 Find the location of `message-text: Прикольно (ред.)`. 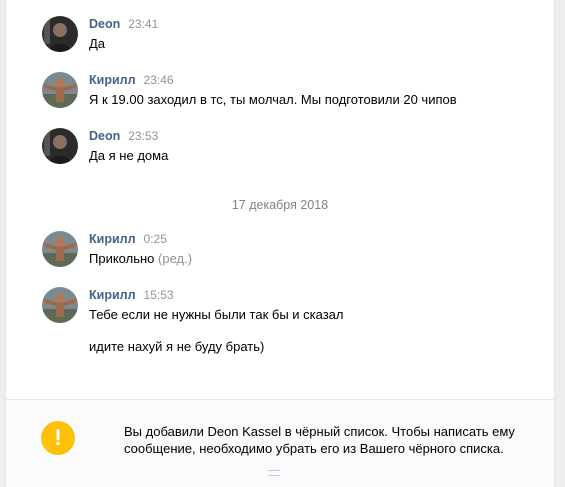

message-text: Прикольно (ред.) is located at coordinates (140, 258).